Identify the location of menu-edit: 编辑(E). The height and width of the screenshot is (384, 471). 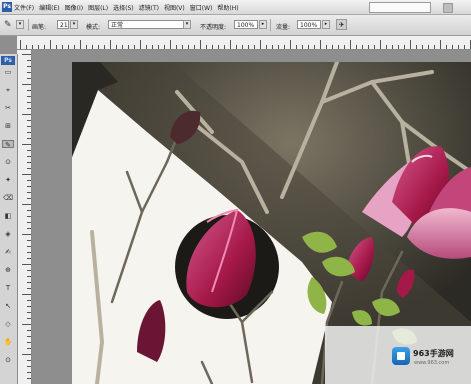
(49, 7).